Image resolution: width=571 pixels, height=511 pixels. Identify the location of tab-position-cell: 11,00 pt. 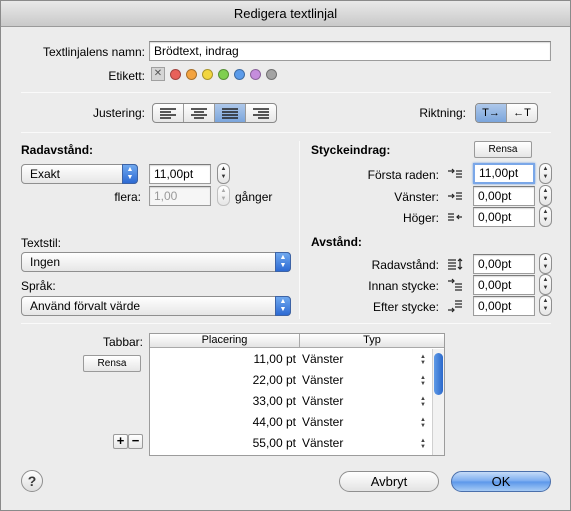
(223, 359).